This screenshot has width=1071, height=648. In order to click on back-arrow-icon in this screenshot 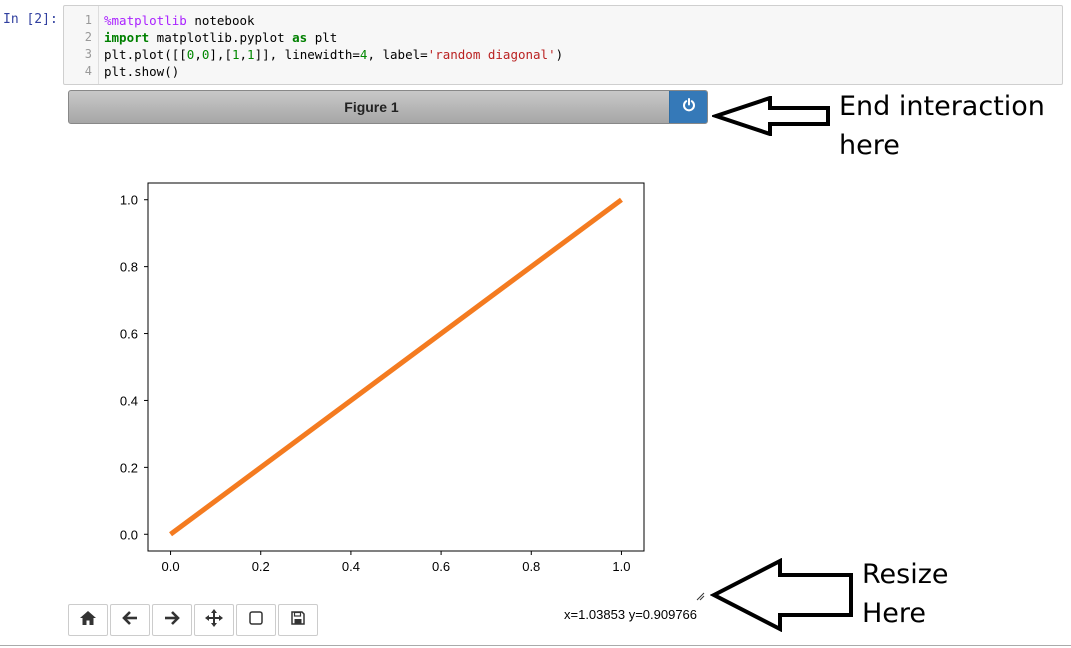, I will do `click(130, 620)`.